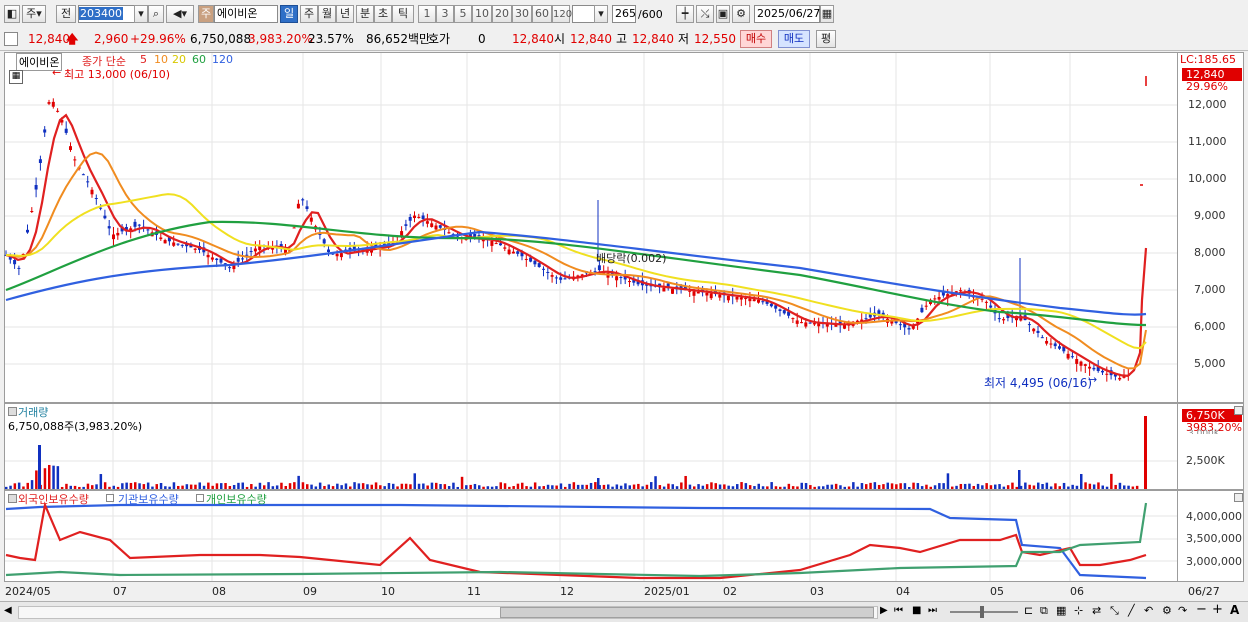  What do you see at coordinates (1148, 610) in the screenshot?
I see `undo-icon: ↶` at bounding box center [1148, 610].